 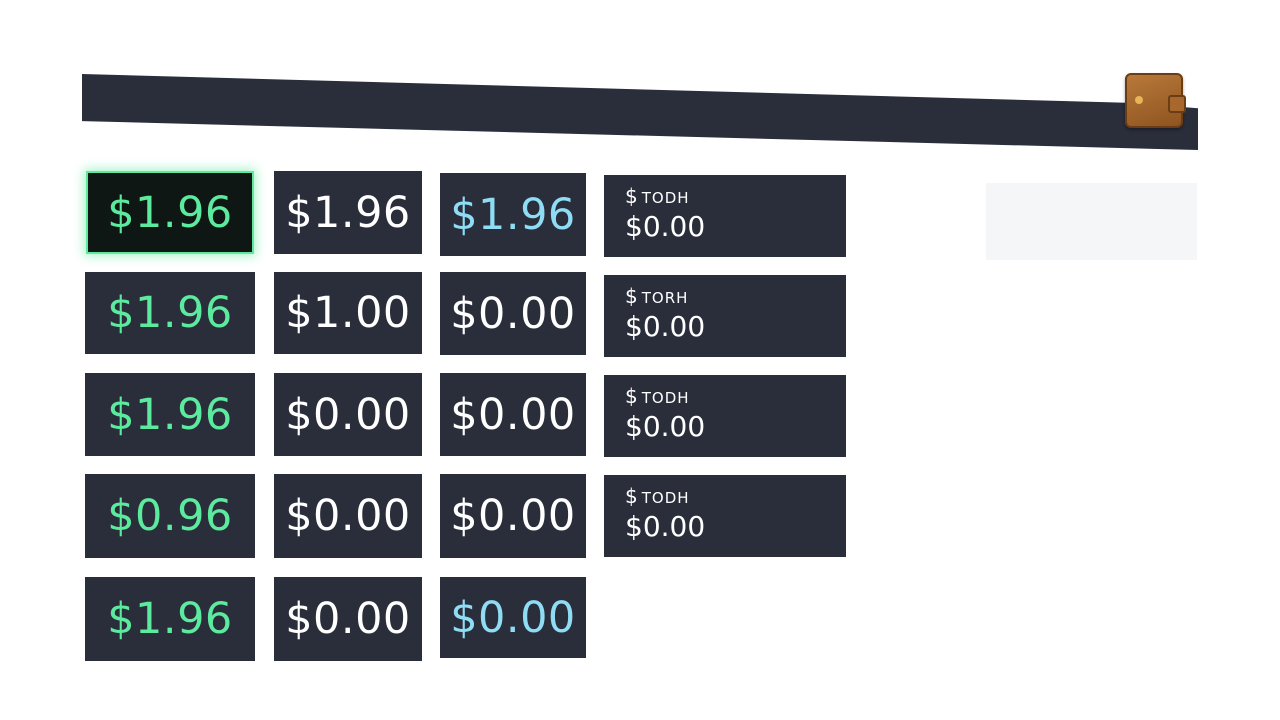 I want to click on balance-card-label: $ TORH, so click(x=735, y=296).